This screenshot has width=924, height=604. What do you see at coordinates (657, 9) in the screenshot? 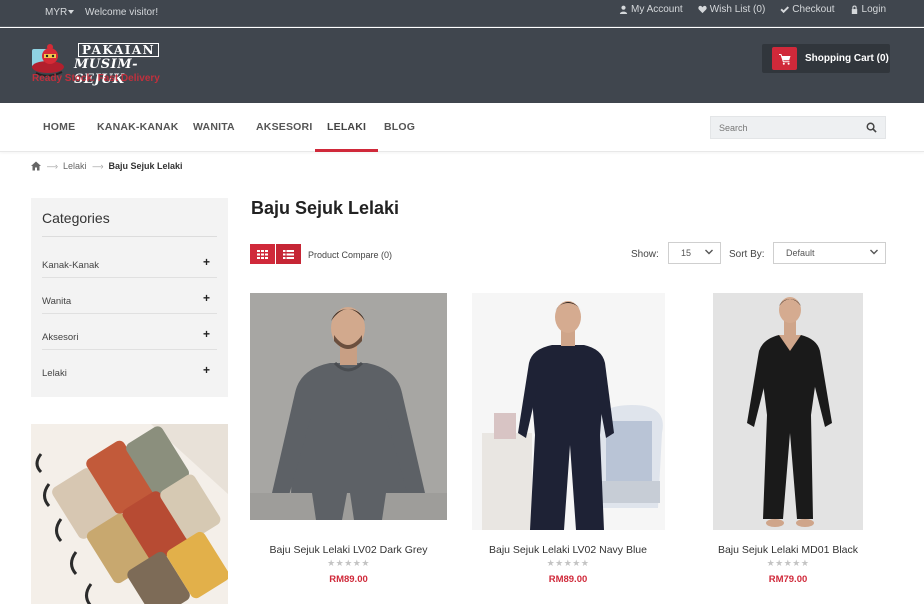
I see `my-account-label: My Account` at bounding box center [657, 9].